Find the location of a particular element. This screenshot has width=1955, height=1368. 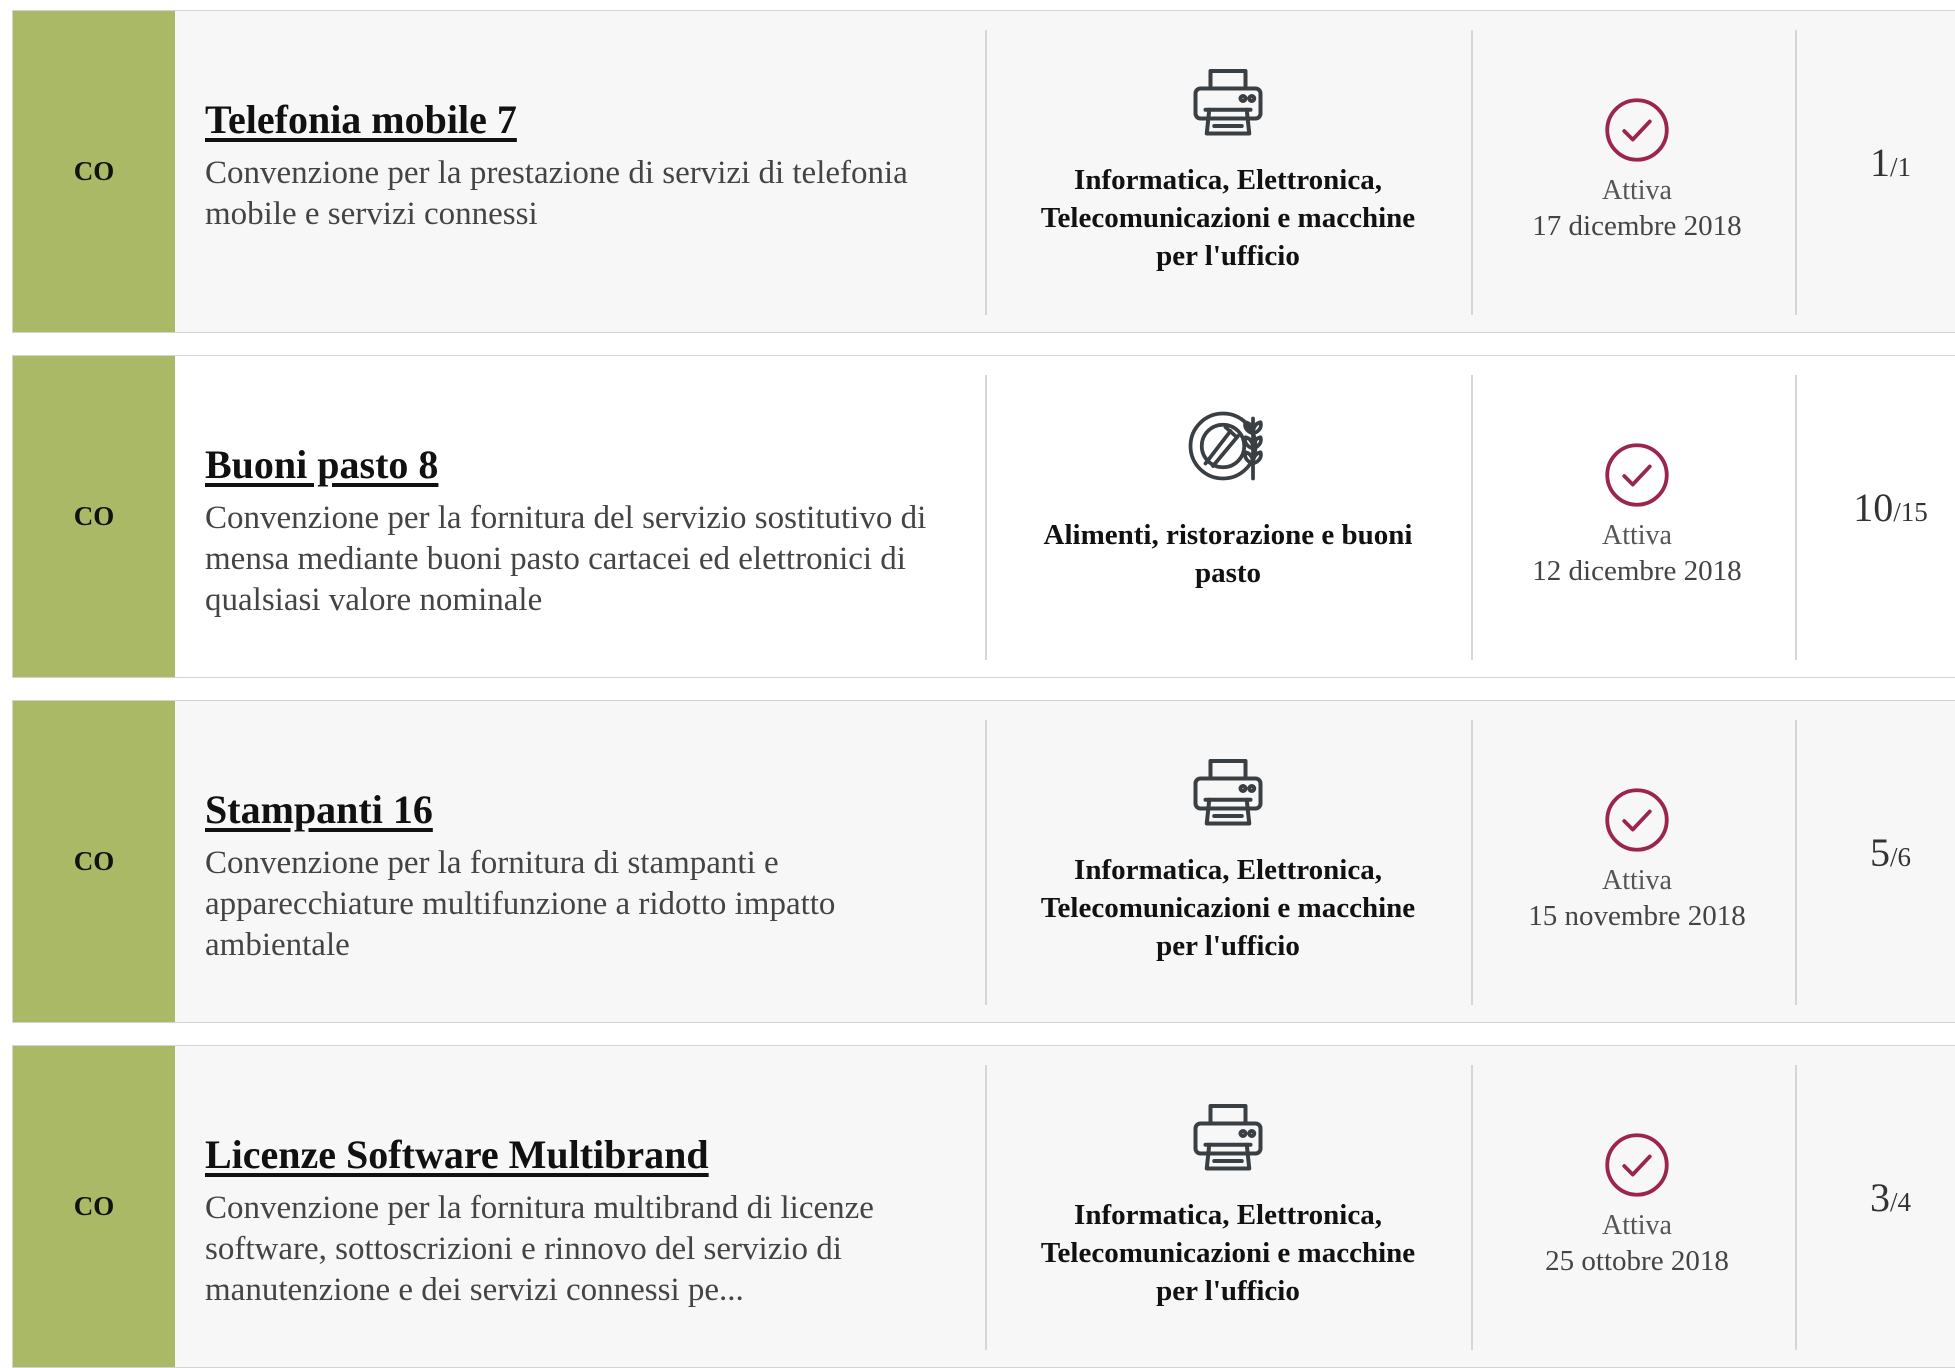

status-date: 12 dicembre 2018 is located at coordinates (1637, 571).